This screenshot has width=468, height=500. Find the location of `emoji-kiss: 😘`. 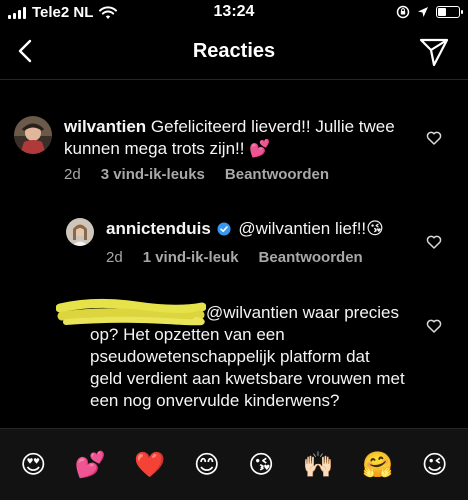

emoji-kiss: 😘 is located at coordinates (261, 464).